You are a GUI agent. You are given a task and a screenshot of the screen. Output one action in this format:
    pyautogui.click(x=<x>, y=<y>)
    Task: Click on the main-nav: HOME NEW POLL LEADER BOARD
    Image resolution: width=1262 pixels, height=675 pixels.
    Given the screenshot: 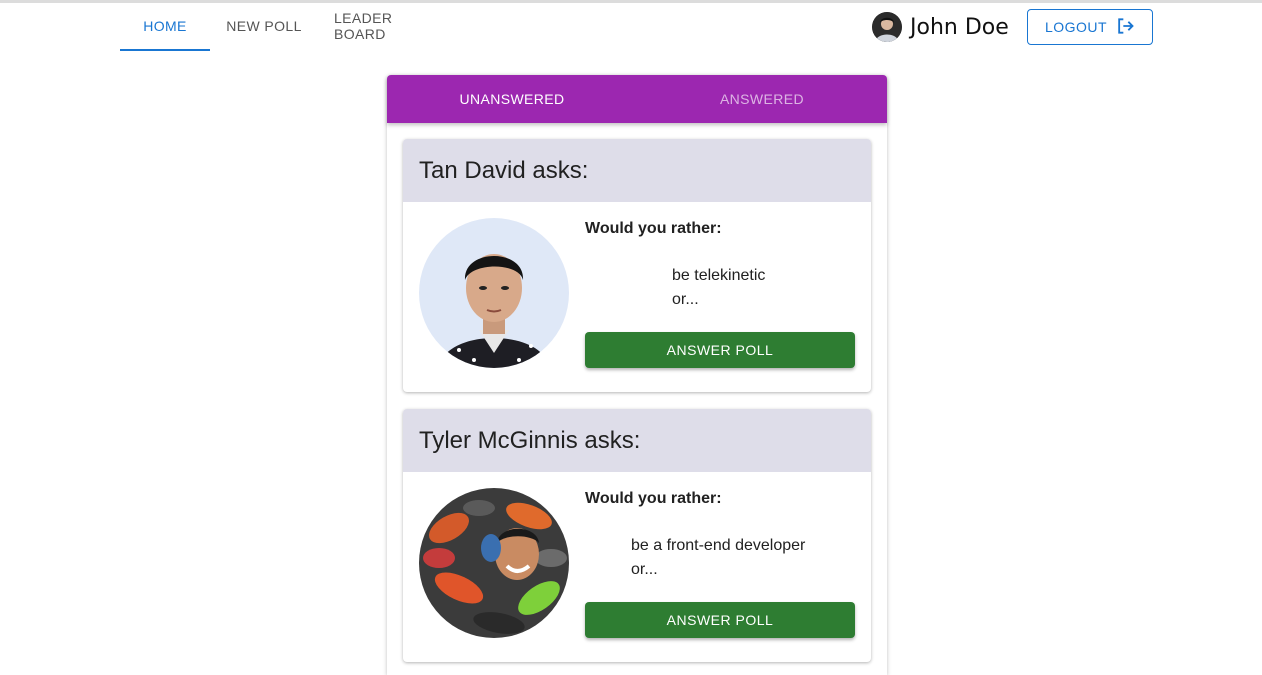 What is the action you would take?
    pyautogui.click(x=292, y=27)
    